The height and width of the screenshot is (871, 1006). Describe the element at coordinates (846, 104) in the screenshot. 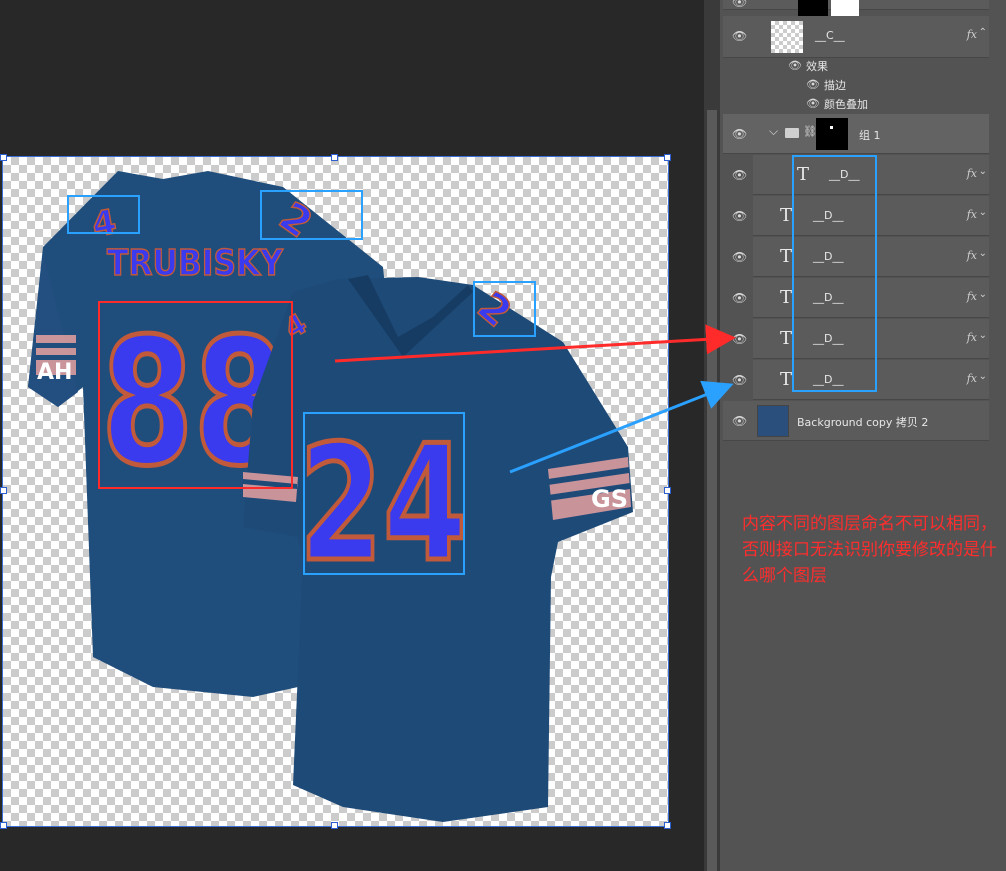

I see `effect-color-overlay: 颜色叠加` at that location.